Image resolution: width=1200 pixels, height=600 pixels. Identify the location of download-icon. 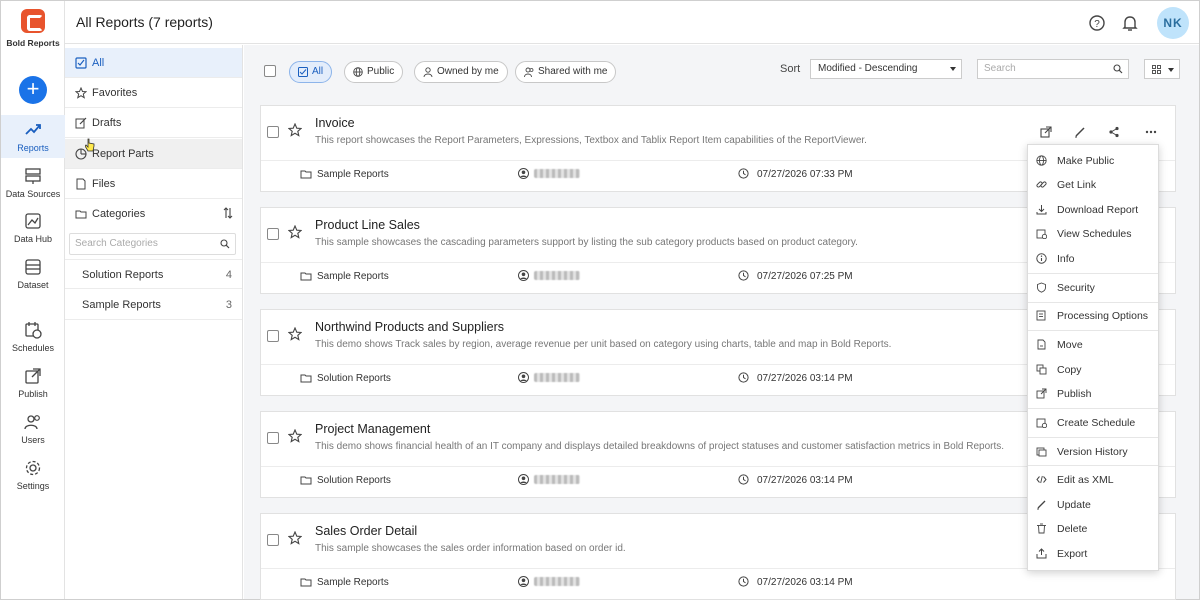
(1041, 210).